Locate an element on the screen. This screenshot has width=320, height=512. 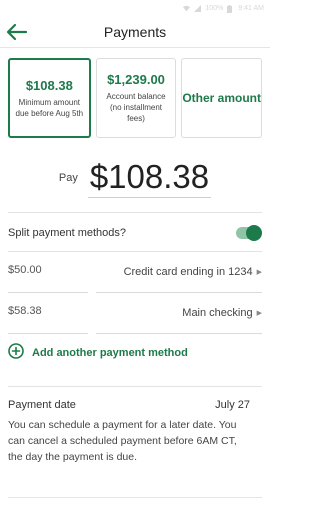
add-payment-method-button: Add another payment method is located at coordinates (135, 353).